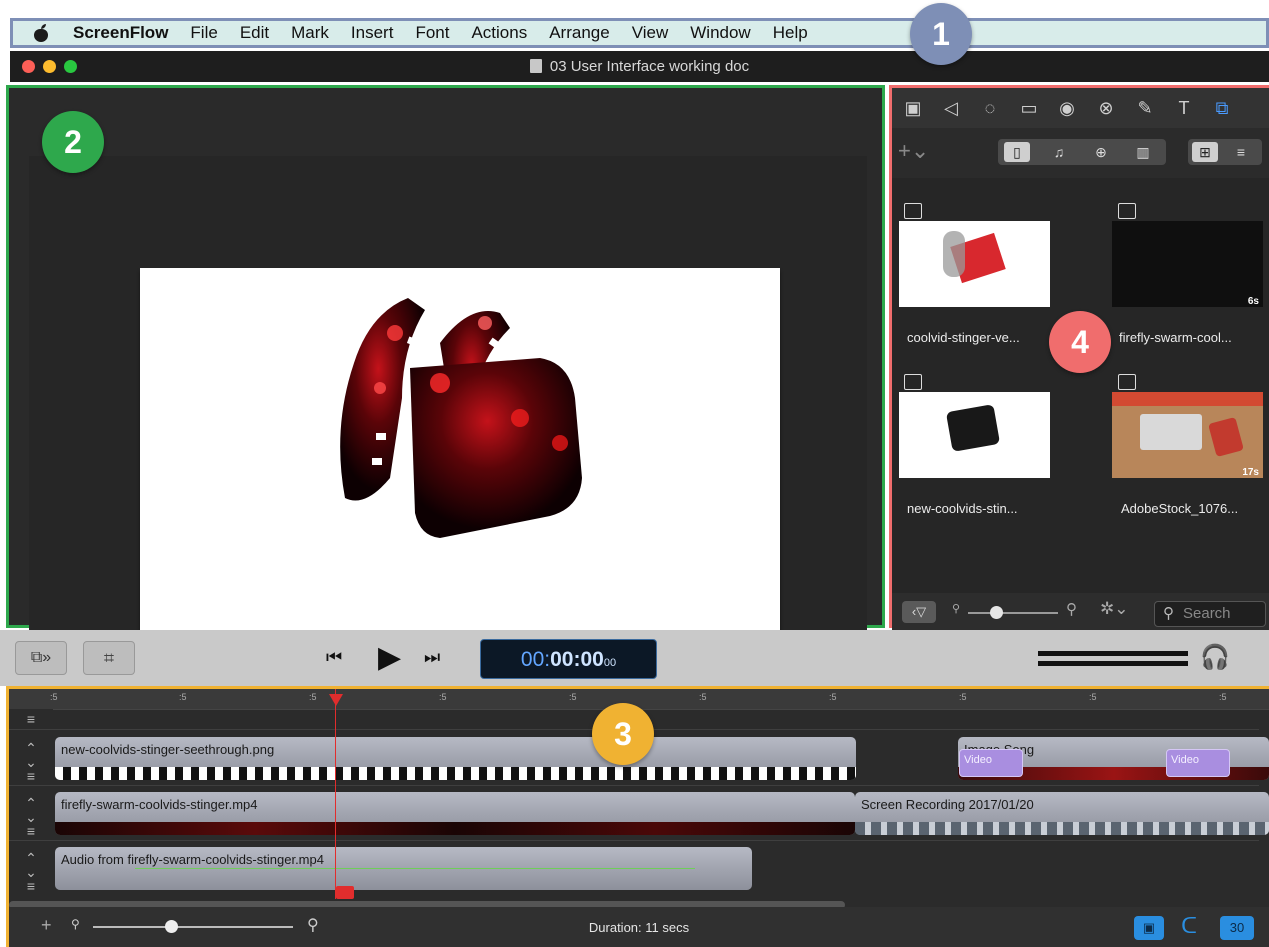 The height and width of the screenshot is (947, 1269). Describe the element at coordinates (579, 33) in the screenshot. I see `menu-arrange: Arrange` at that location.